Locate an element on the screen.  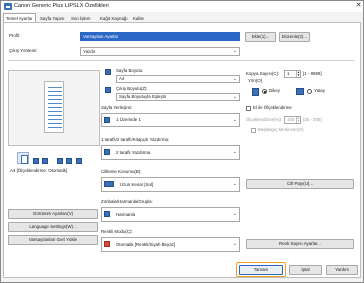
printer-view-icon is located at coordinates (23, 158).